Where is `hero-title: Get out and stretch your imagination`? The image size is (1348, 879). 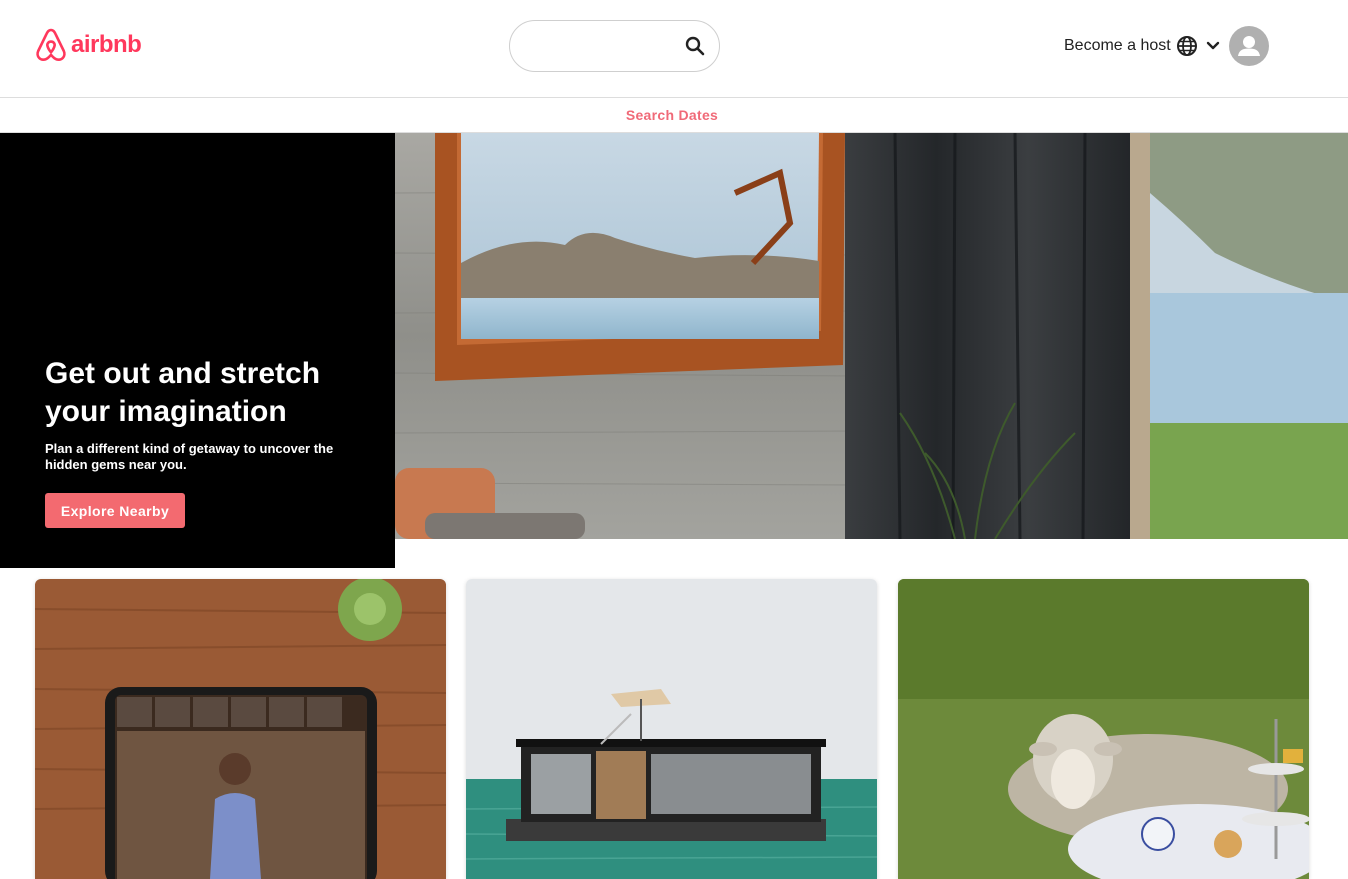 hero-title: Get out and stretch your imagination is located at coordinates (183, 392).